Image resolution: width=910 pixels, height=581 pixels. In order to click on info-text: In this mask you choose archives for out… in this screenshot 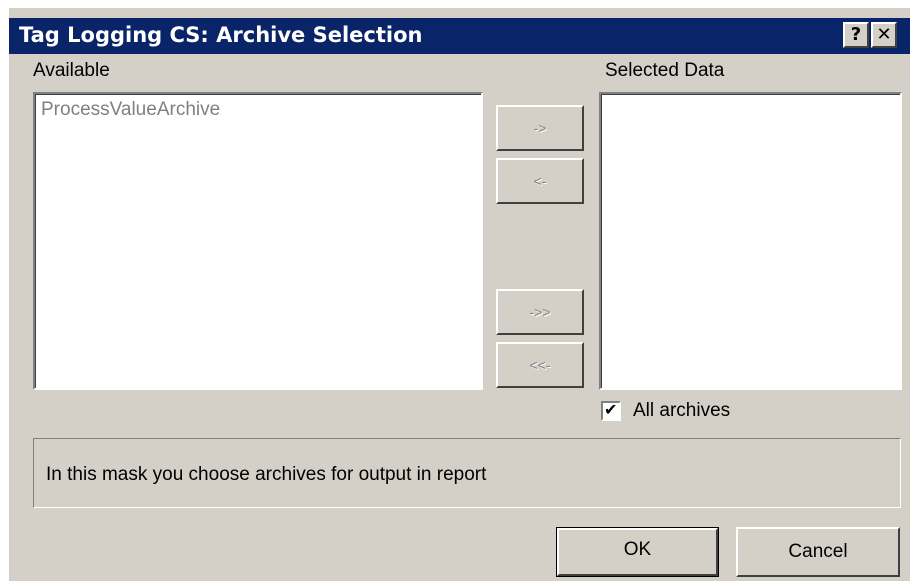, I will do `click(266, 474)`.